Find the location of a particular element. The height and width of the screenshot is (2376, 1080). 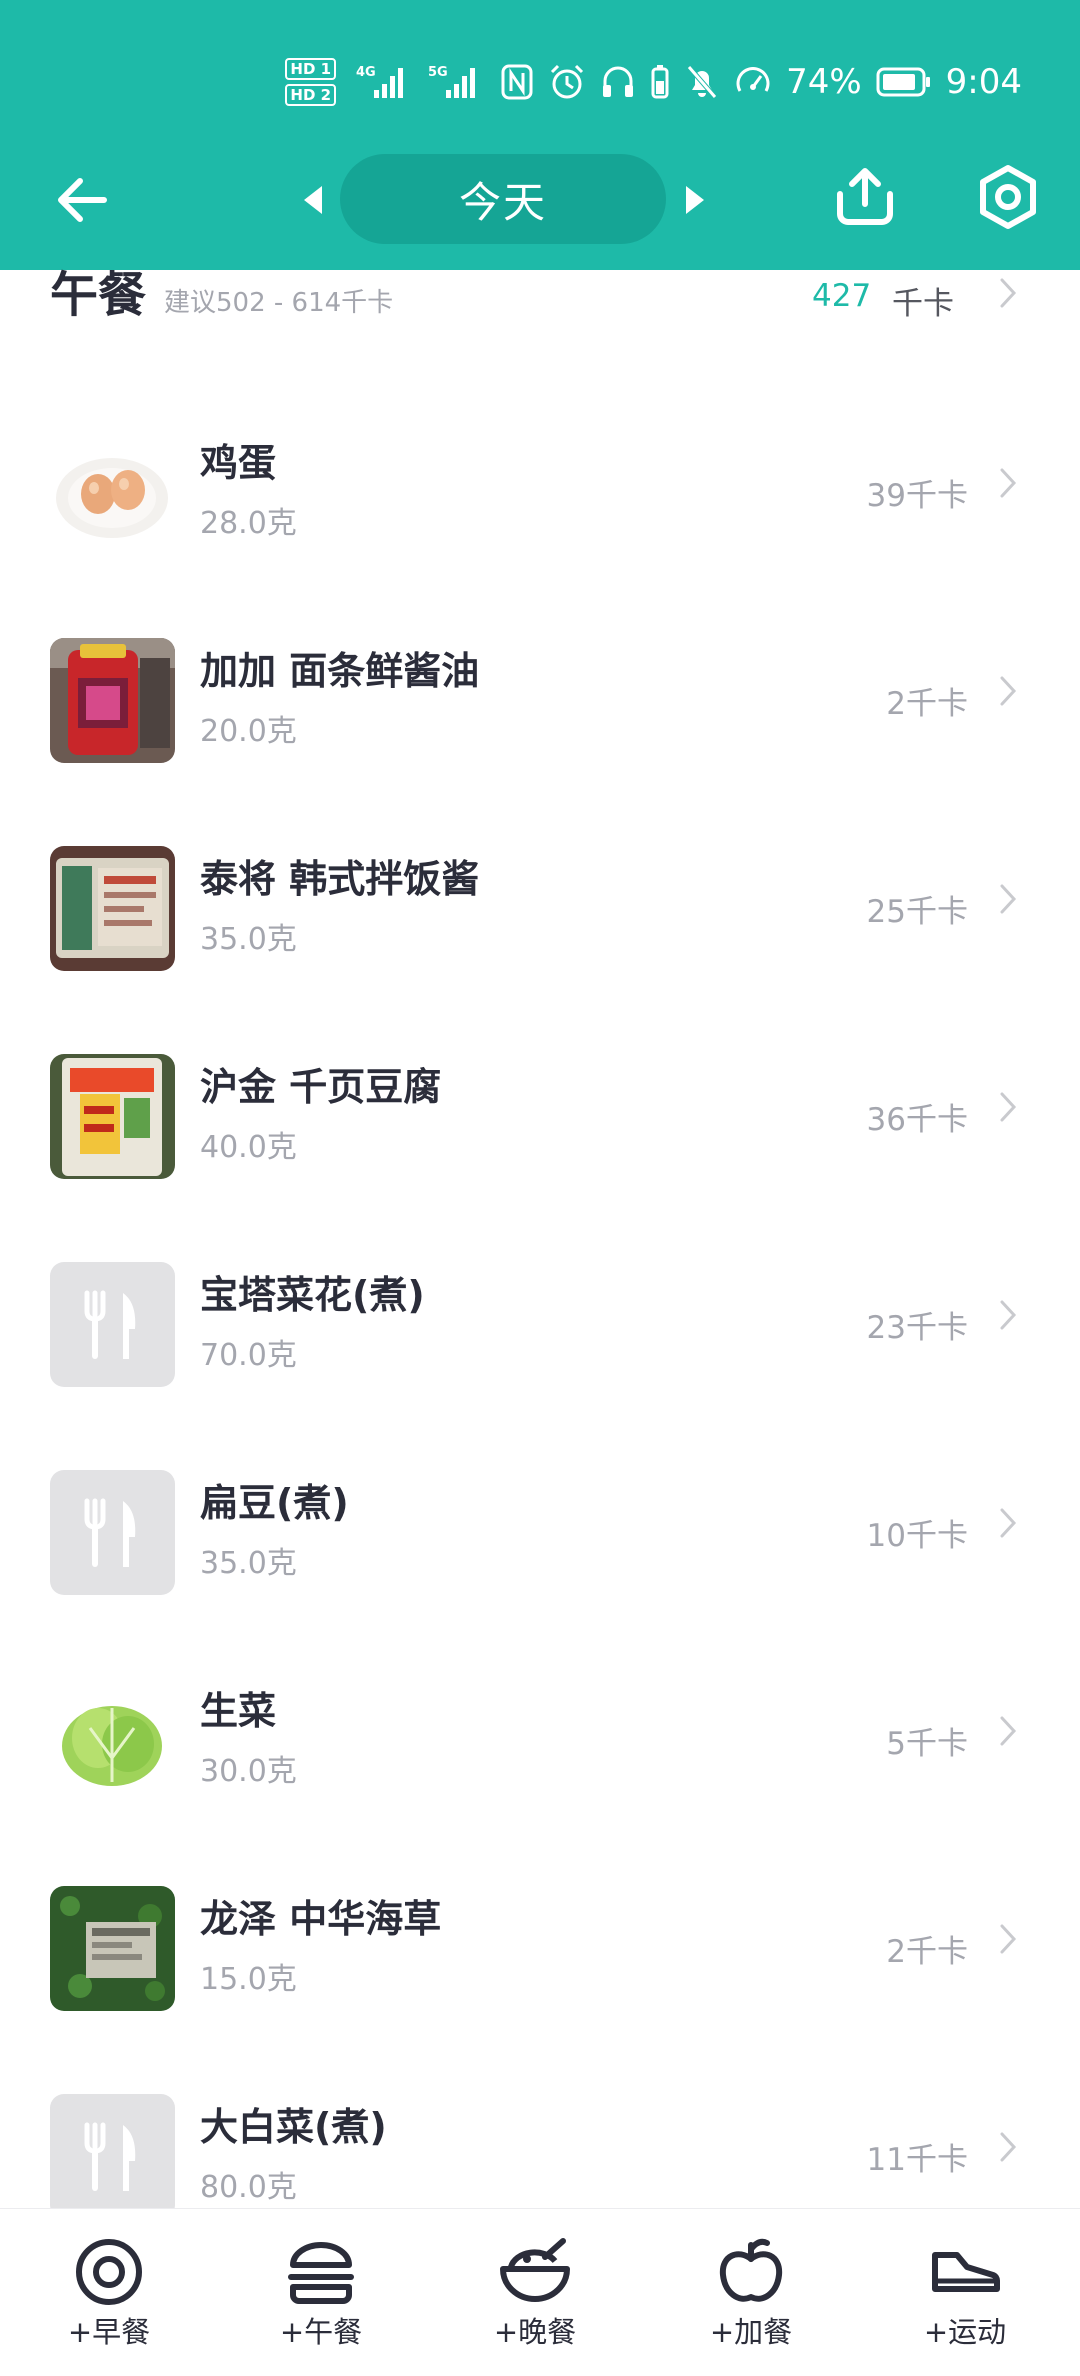

alarm-icon is located at coordinates (567, 82).